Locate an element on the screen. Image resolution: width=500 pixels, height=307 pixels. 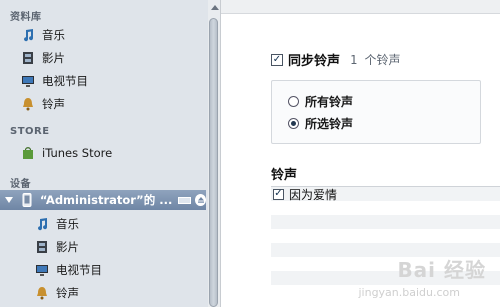
sync-ringtones-row: 同步铃声 1 个铃声 is located at coordinates (335, 59).